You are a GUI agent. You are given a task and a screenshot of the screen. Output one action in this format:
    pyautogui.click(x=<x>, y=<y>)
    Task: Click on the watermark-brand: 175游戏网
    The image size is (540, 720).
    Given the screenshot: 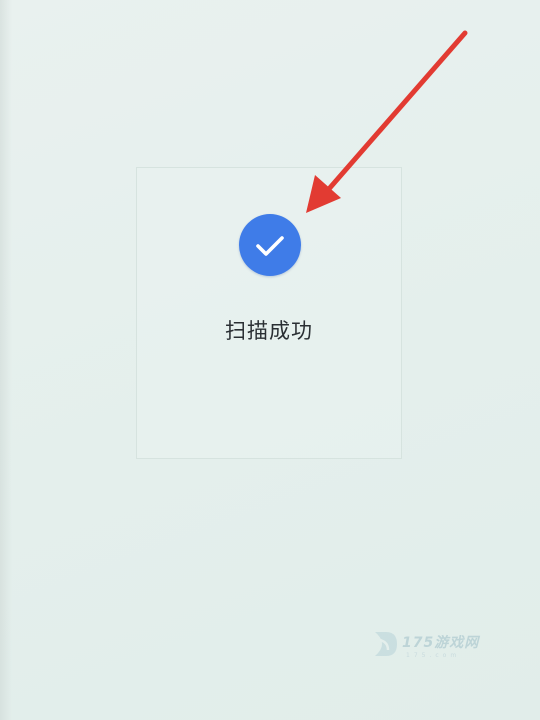 What is the action you would take?
    pyautogui.click(x=441, y=643)
    